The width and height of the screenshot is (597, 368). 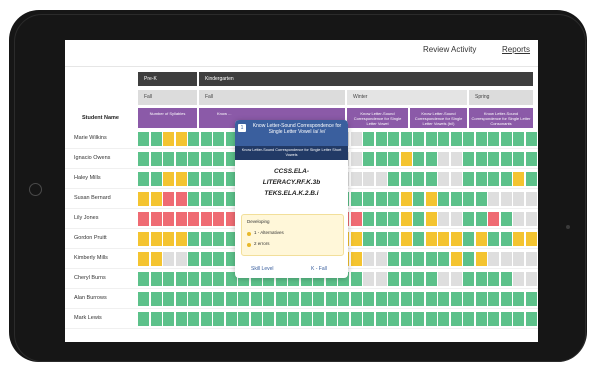 What do you see at coordinates (90, 278) in the screenshot?
I see `student-name: Cheryl Burns` at bounding box center [90, 278].